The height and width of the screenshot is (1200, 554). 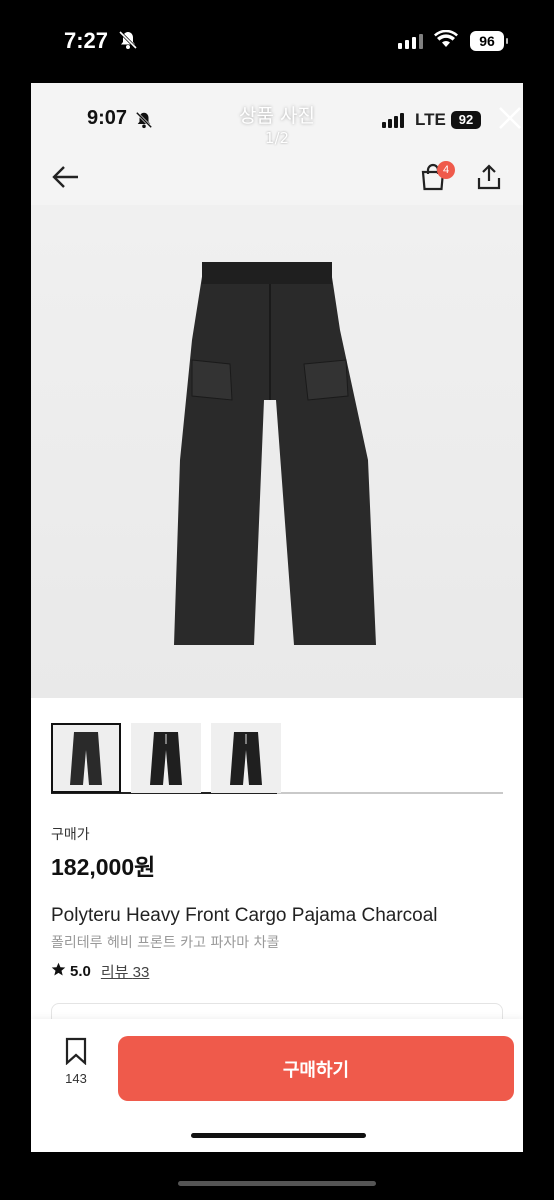 I want to click on rating-score: 5.0, so click(x=80, y=971).